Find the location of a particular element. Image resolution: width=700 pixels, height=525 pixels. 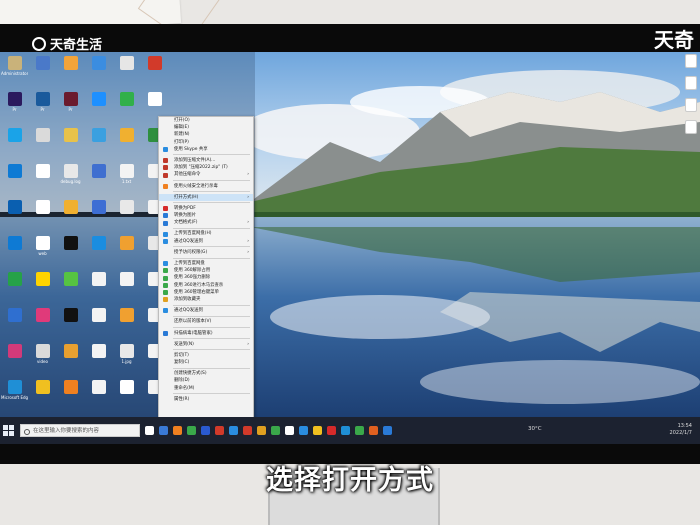

context-menu-item: 转换为PDF is located at coordinates (206, 208).